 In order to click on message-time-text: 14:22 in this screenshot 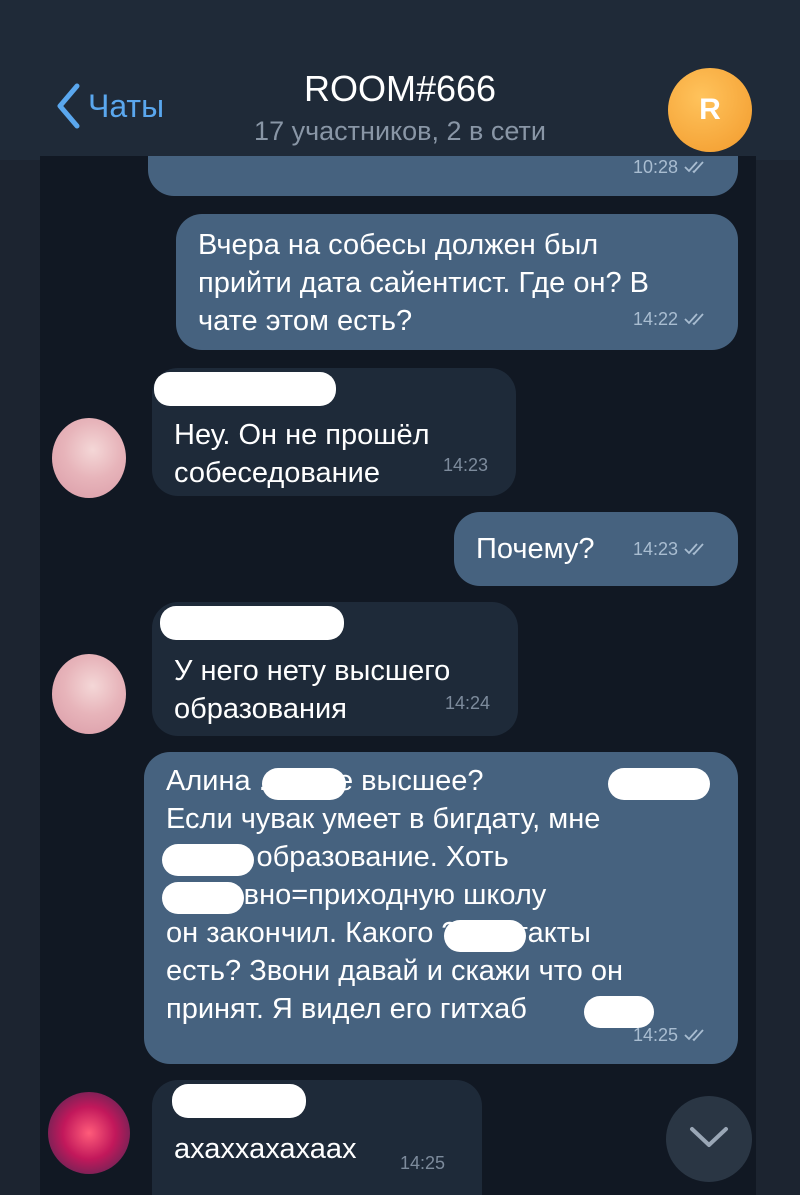, I will do `click(655, 319)`.